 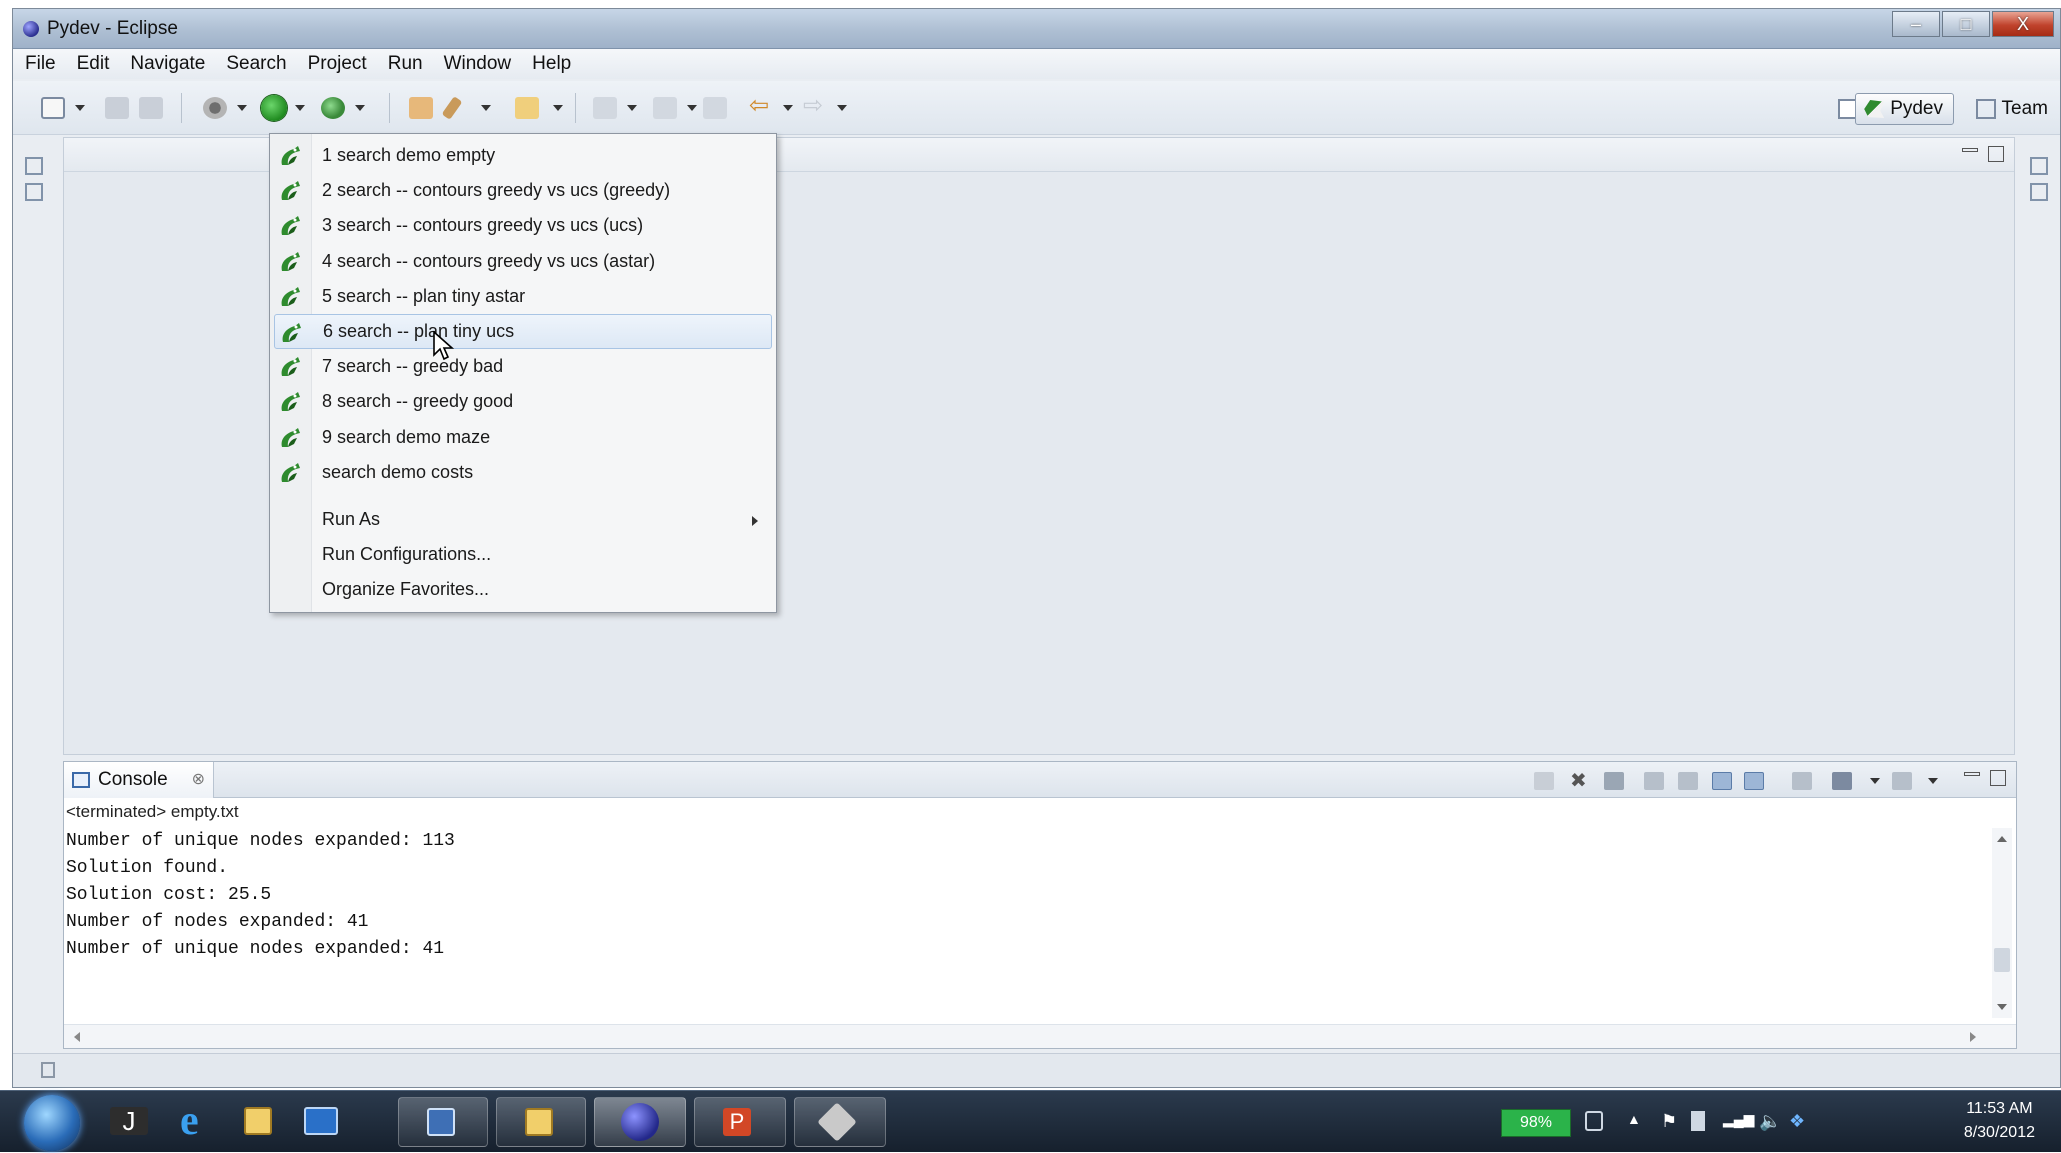 What do you see at coordinates (527, 108) in the screenshot?
I see `open-folder-icon` at bounding box center [527, 108].